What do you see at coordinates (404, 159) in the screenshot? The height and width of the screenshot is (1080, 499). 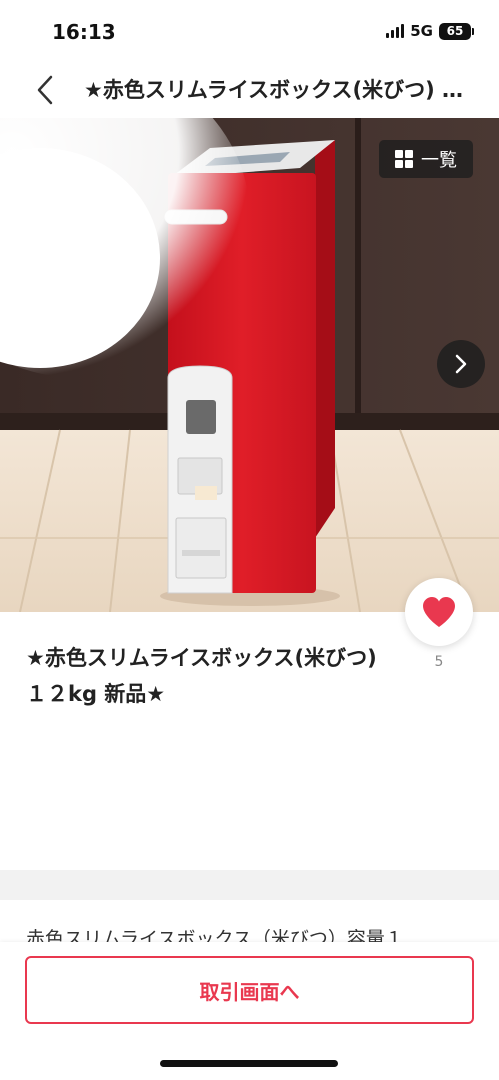 I see `grid-icon` at bounding box center [404, 159].